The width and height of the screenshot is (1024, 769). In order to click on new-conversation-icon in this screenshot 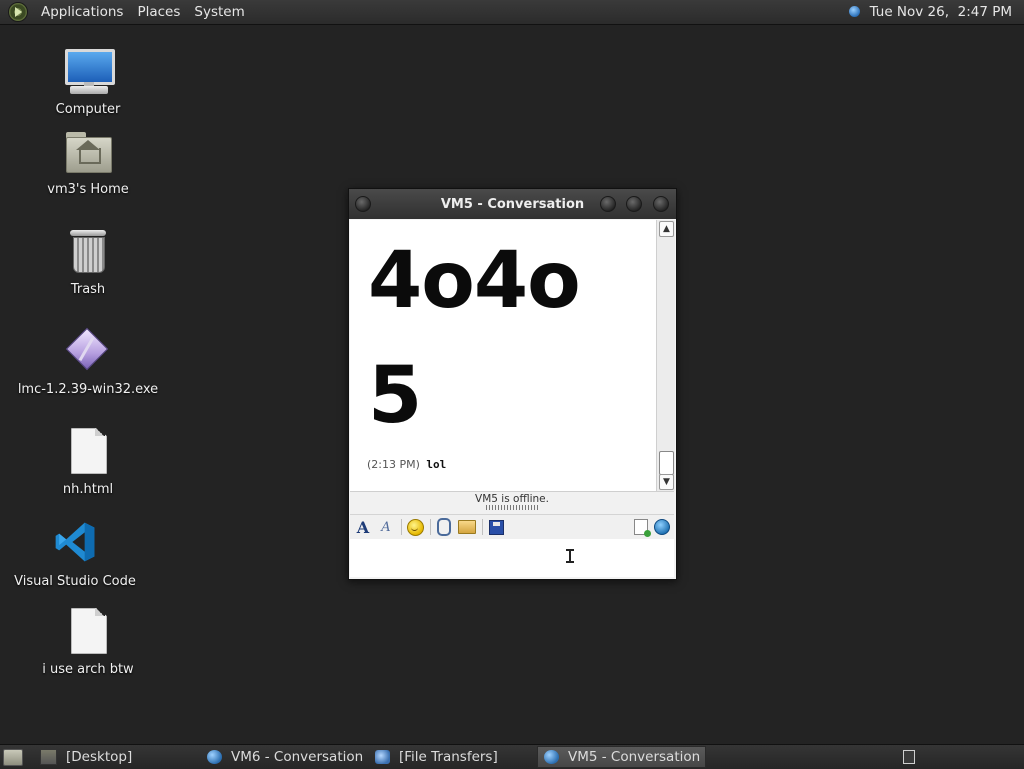, I will do `click(642, 528)`.